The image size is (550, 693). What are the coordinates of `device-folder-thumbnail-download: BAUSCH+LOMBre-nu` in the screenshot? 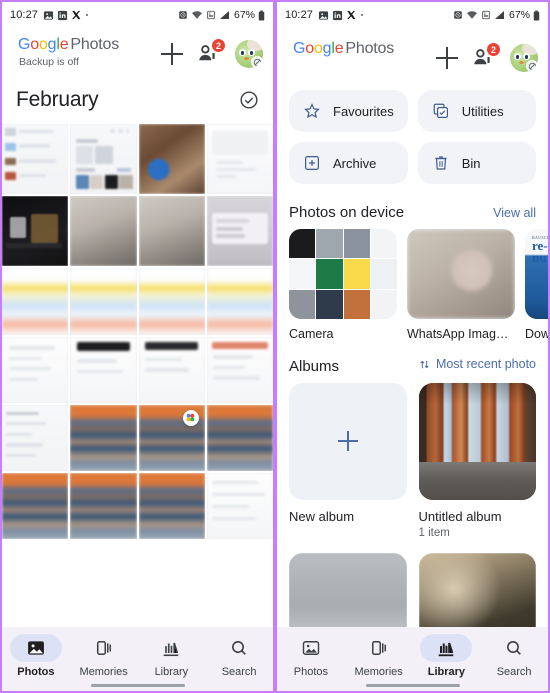 It's located at (536, 274).